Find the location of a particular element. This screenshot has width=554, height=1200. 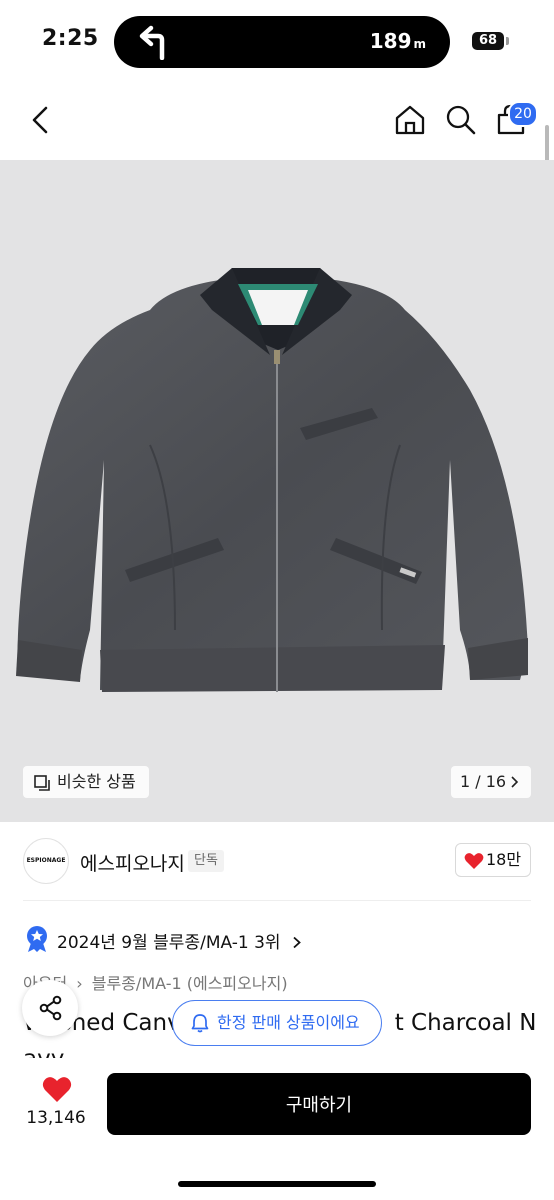

brand-name: 에스피오나지 is located at coordinates (132, 862).